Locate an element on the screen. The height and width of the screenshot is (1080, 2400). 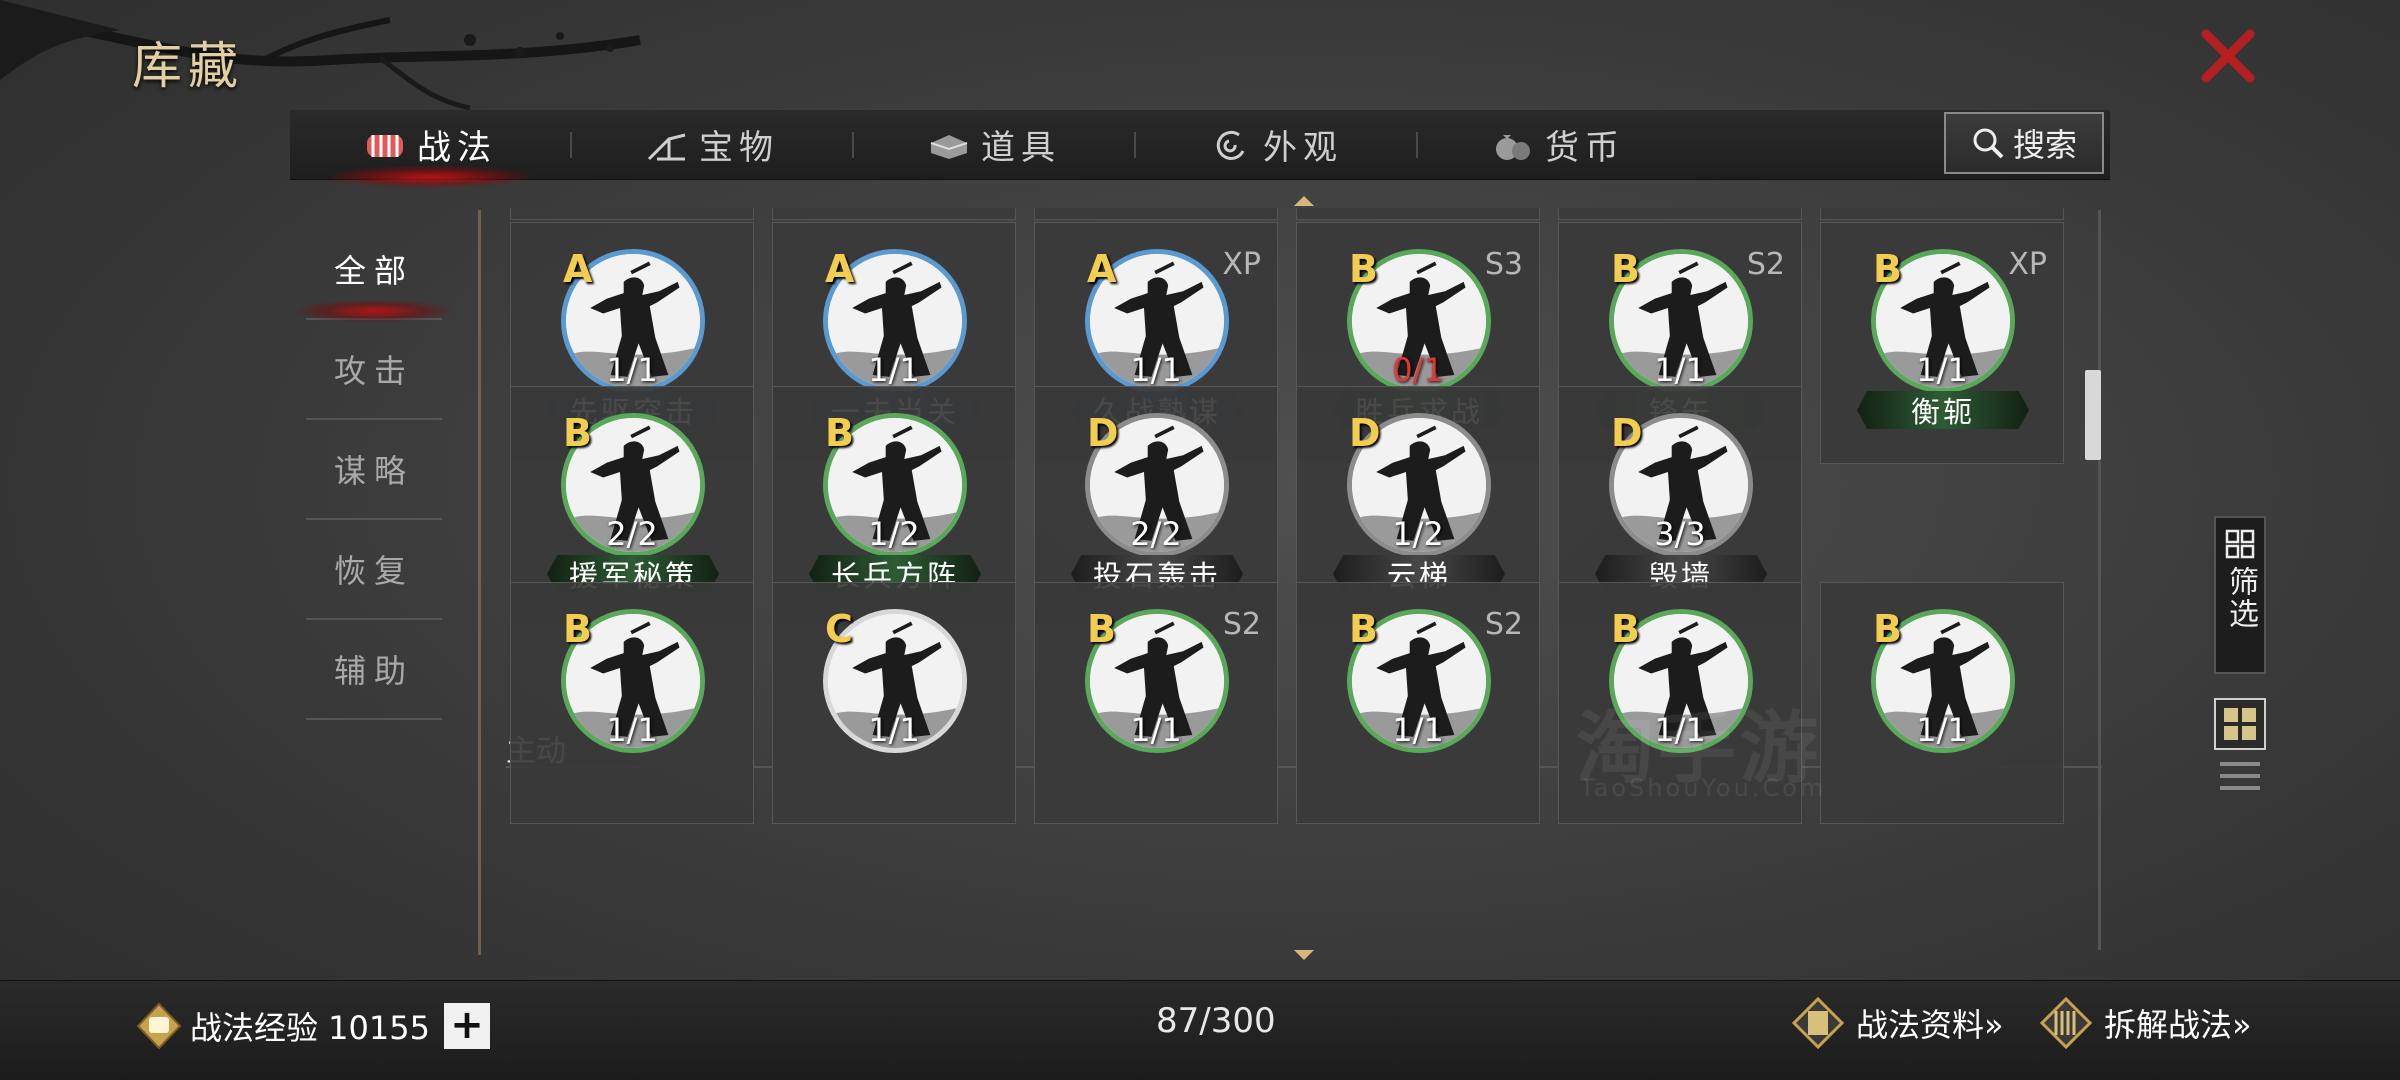
search-button: 搜索 is located at coordinates (2024, 143).